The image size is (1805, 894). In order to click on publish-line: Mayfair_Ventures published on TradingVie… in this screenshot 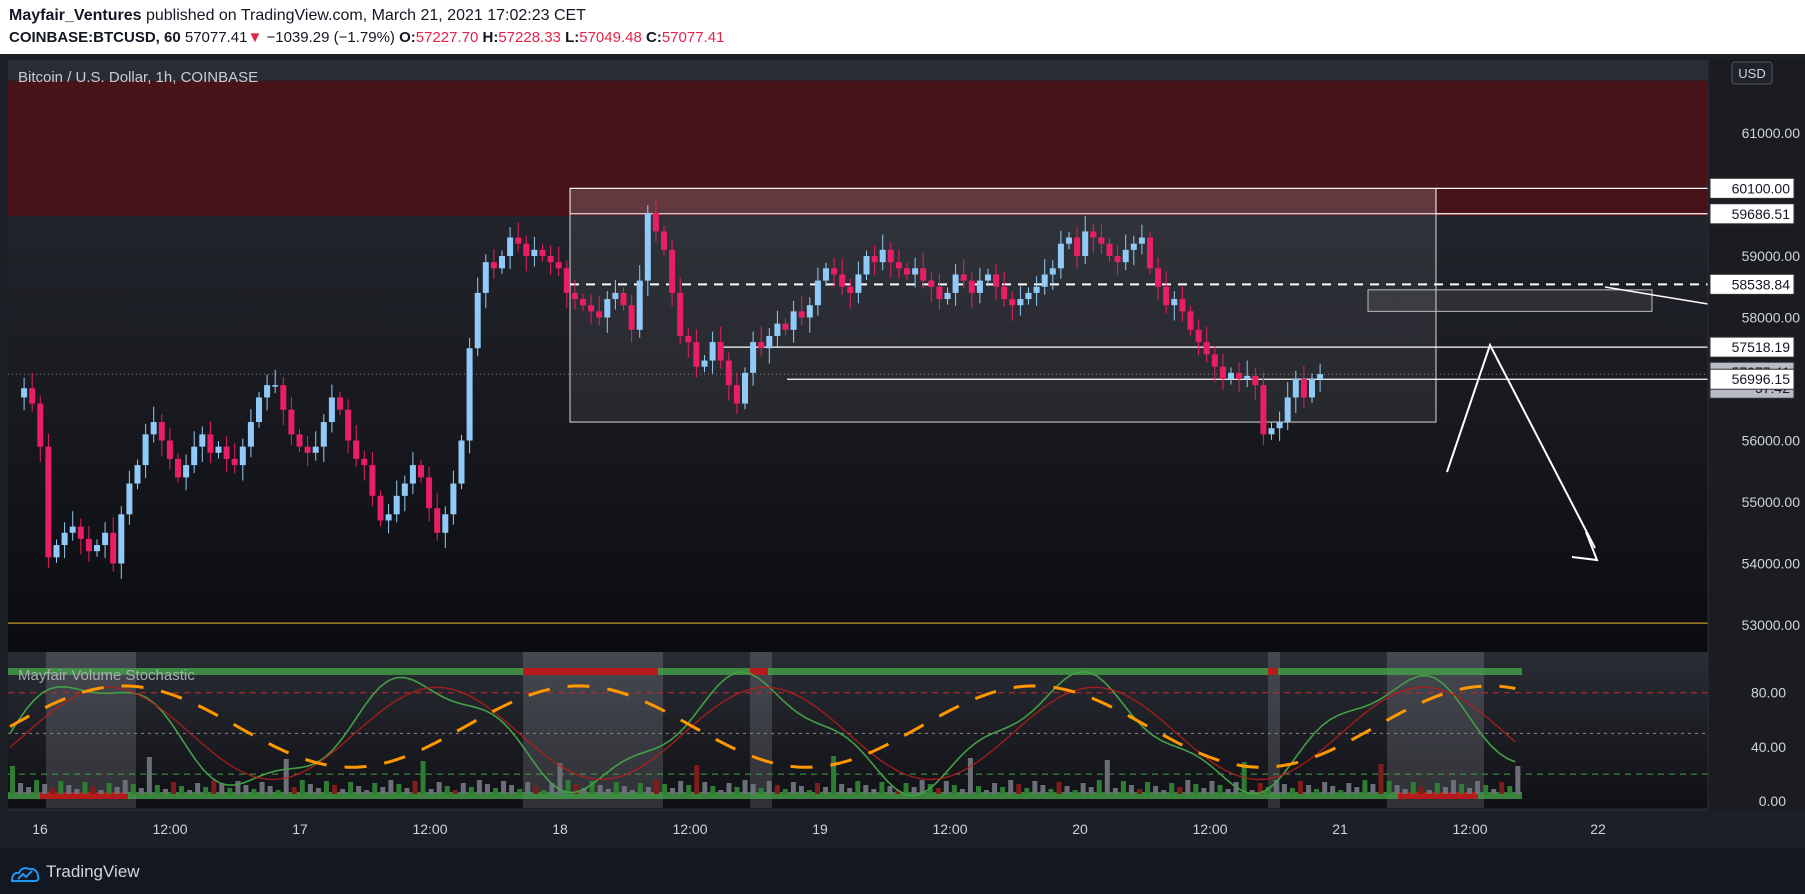, I will do `click(297, 16)`.